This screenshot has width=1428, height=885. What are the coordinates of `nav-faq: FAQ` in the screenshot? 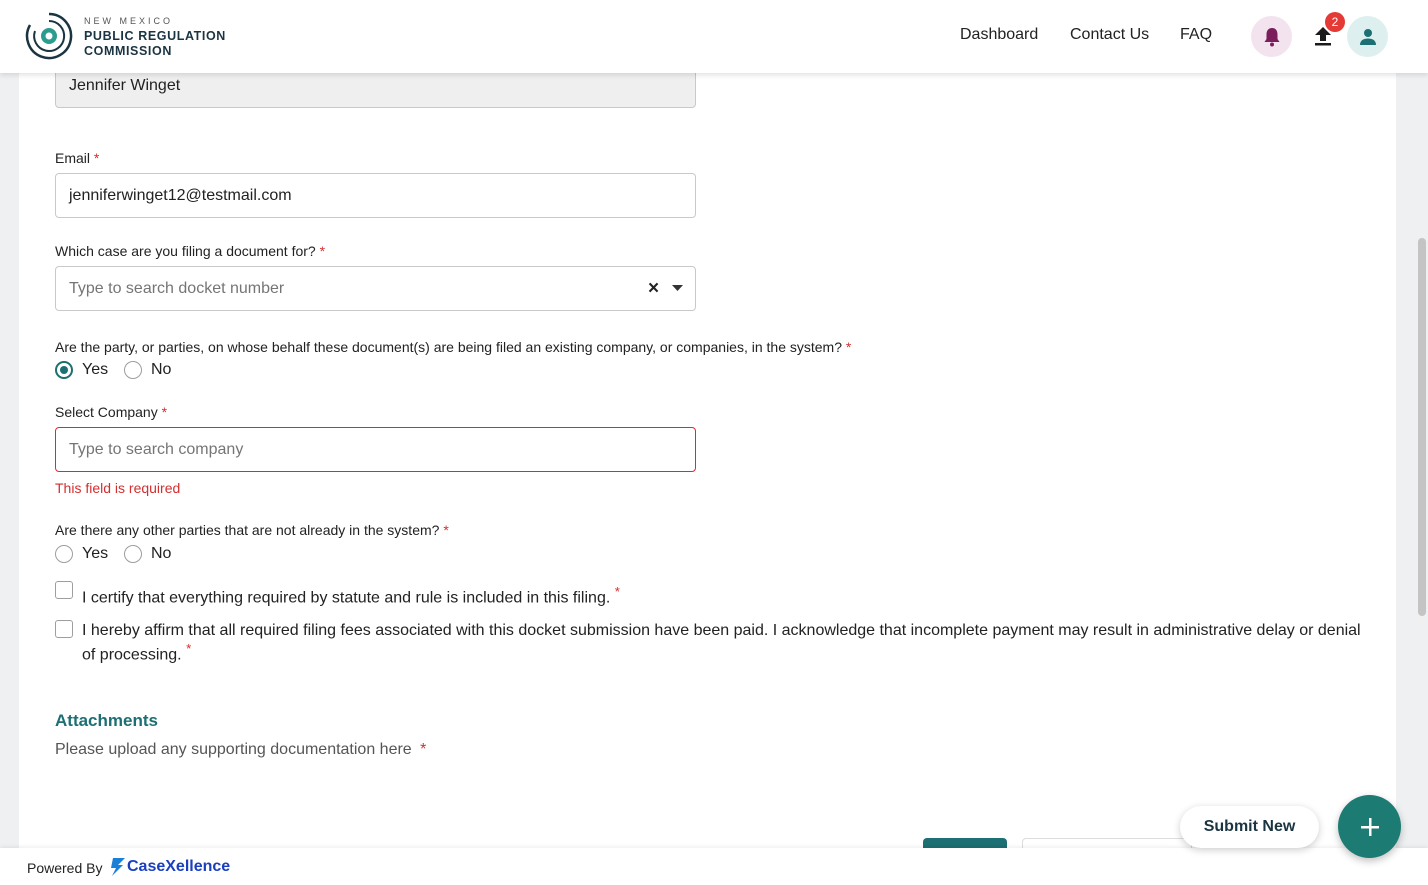 It's located at (1196, 35).